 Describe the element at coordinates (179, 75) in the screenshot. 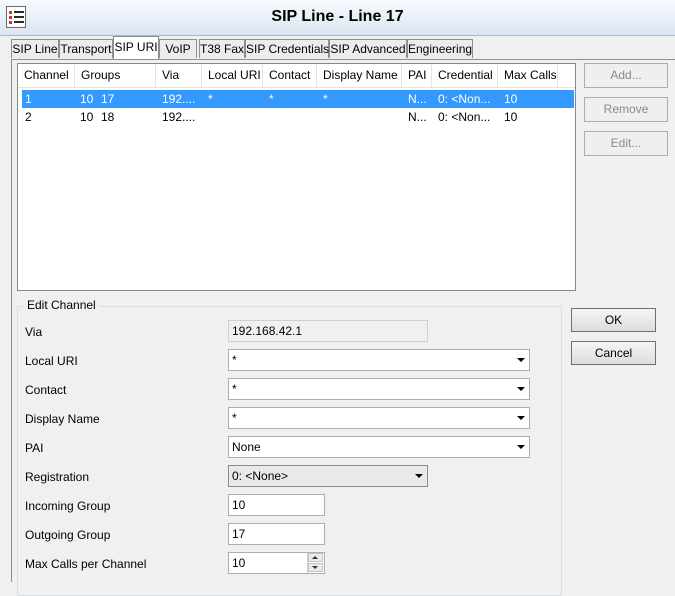

I see `column-header-via: Via` at that location.